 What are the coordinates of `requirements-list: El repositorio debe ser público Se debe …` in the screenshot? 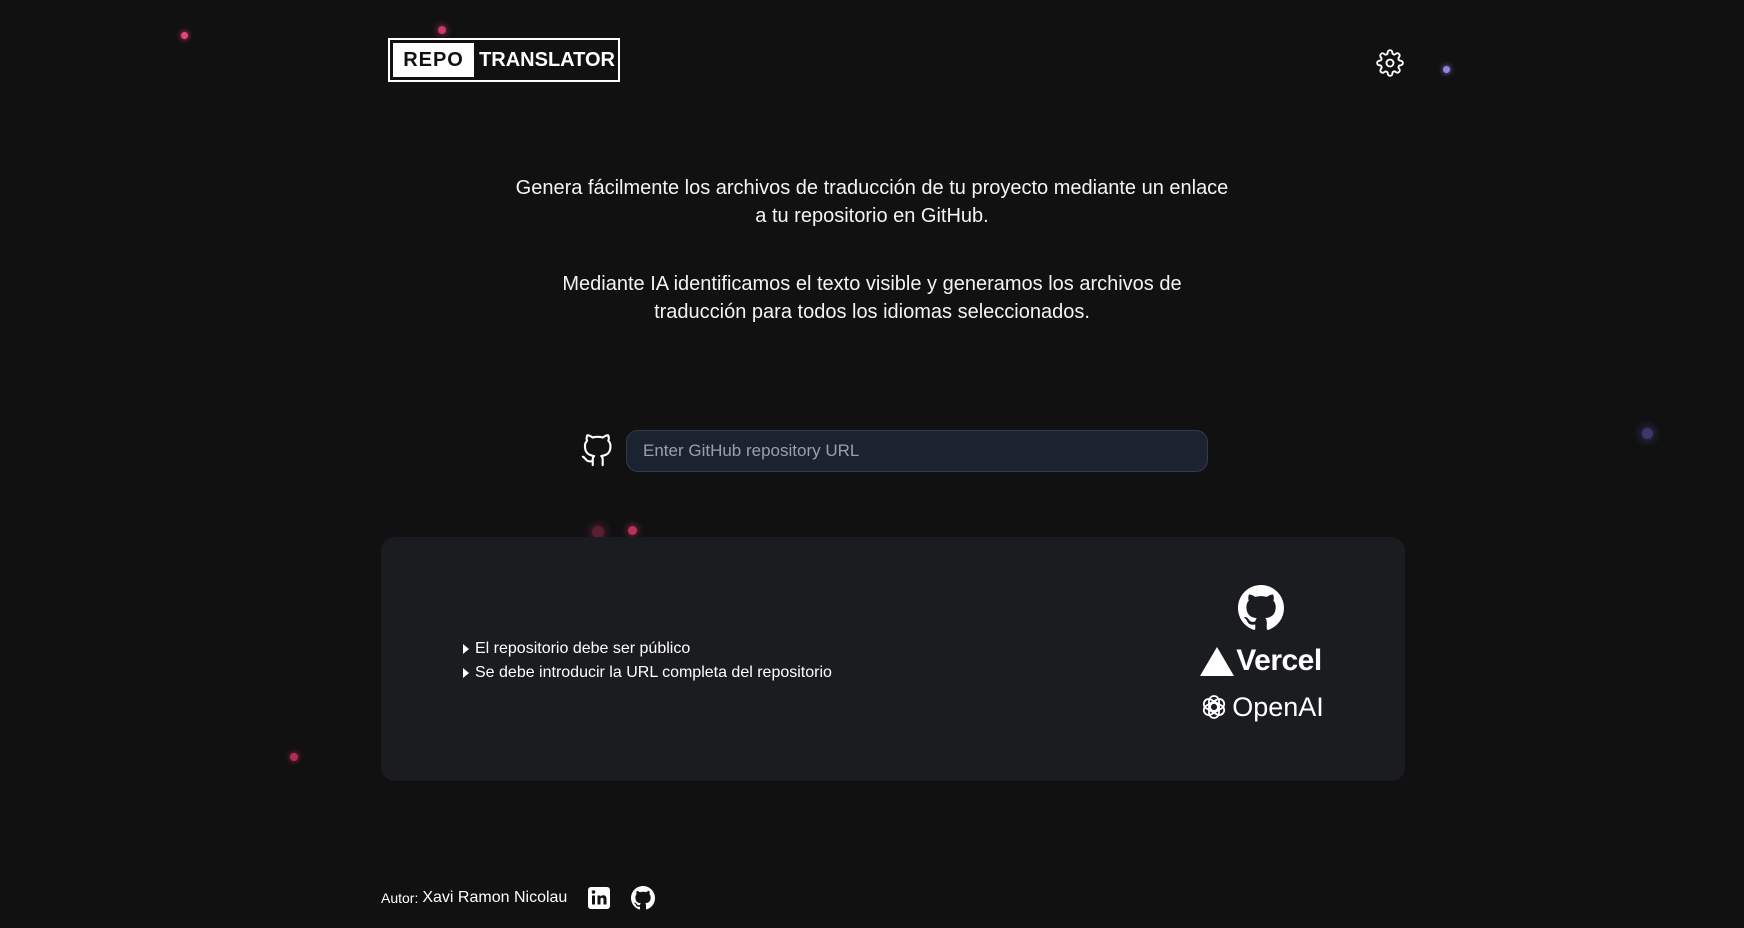 It's located at (647, 661).